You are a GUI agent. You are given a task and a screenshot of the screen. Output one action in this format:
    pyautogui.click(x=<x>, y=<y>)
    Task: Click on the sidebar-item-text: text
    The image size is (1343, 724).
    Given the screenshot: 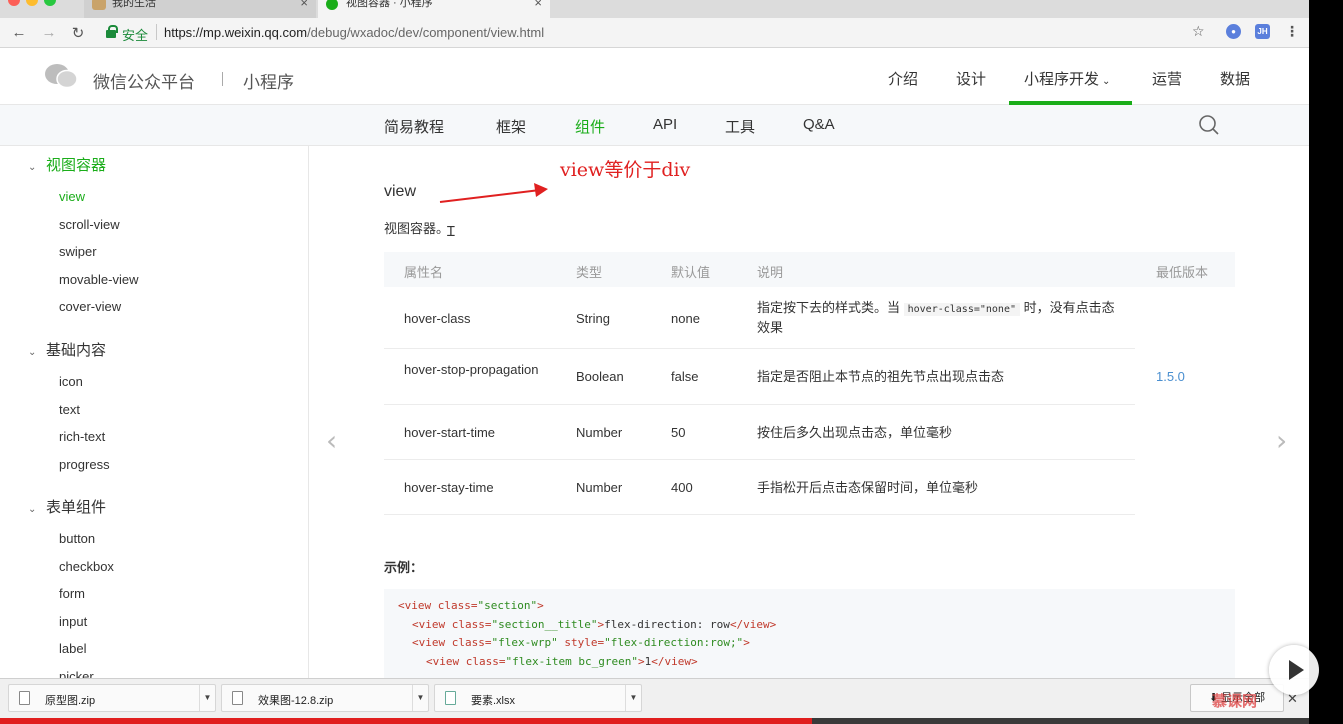 What is the action you would take?
    pyautogui.click(x=69, y=409)
    